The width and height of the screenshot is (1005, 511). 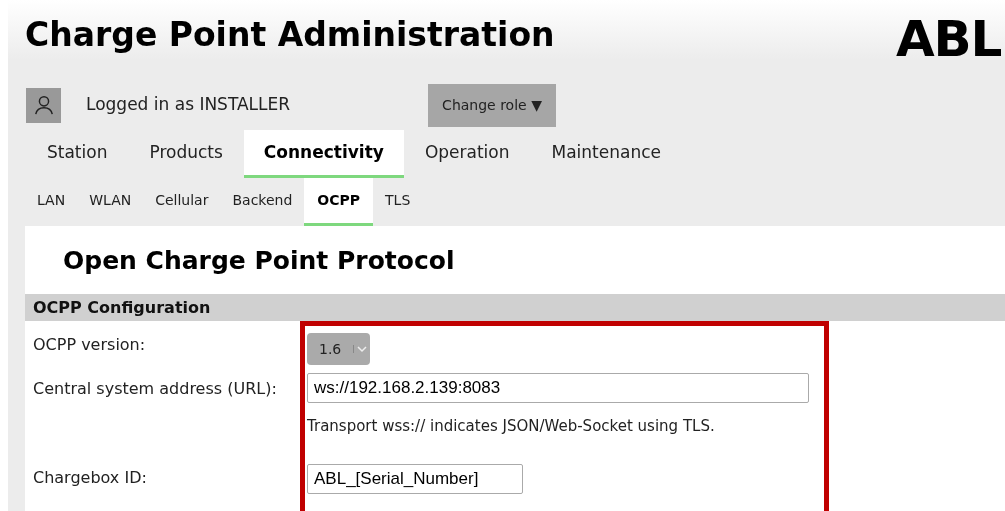 What do you see at coordinates (339, 202) in the screenshot?
I see `sub-tab: OCPP` at bounding box center [339, 202].